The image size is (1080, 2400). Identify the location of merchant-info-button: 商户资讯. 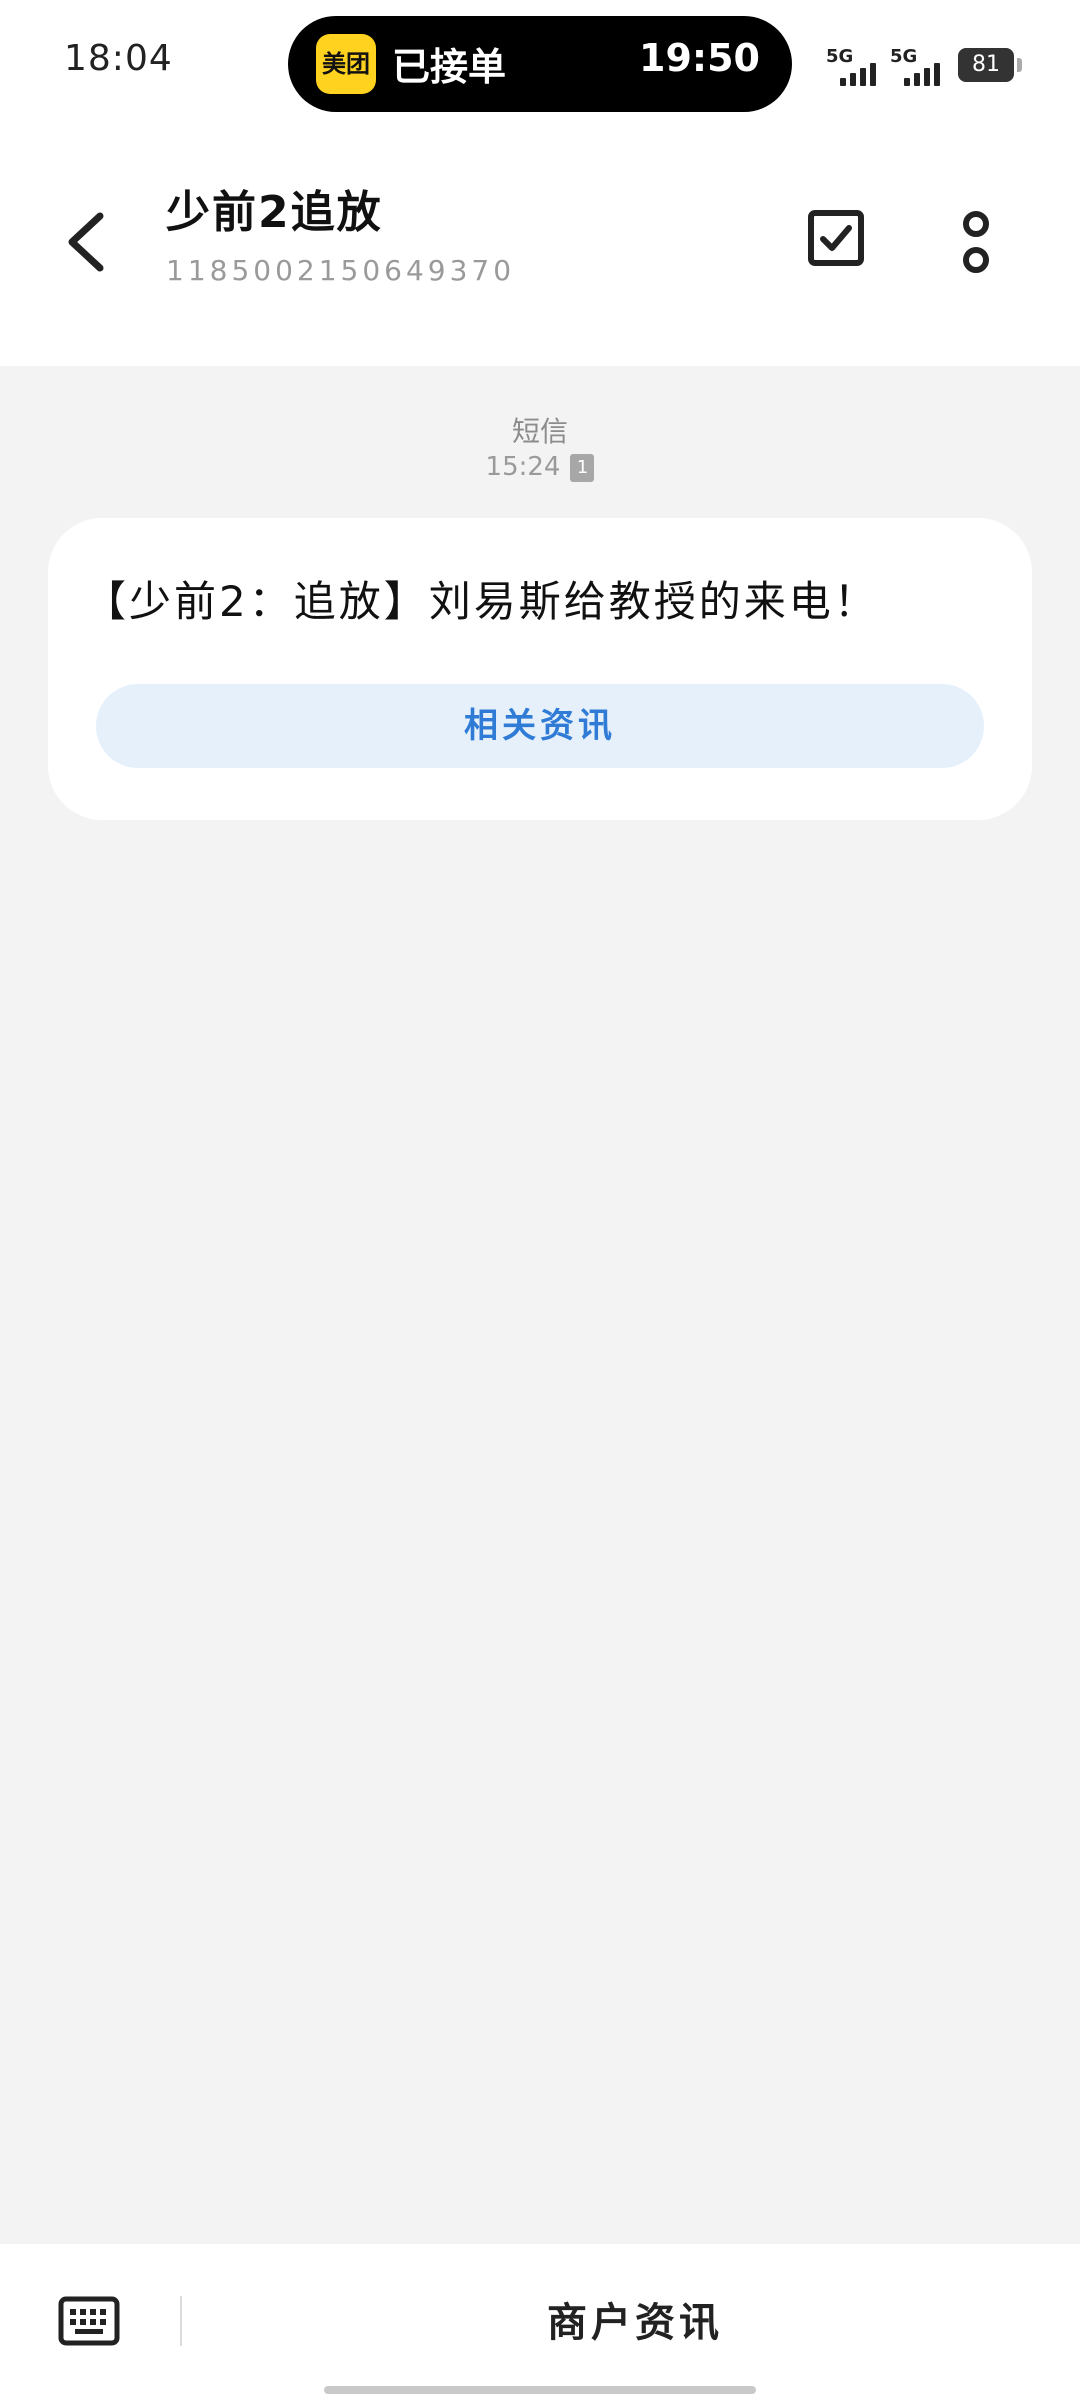
(635, 2319).